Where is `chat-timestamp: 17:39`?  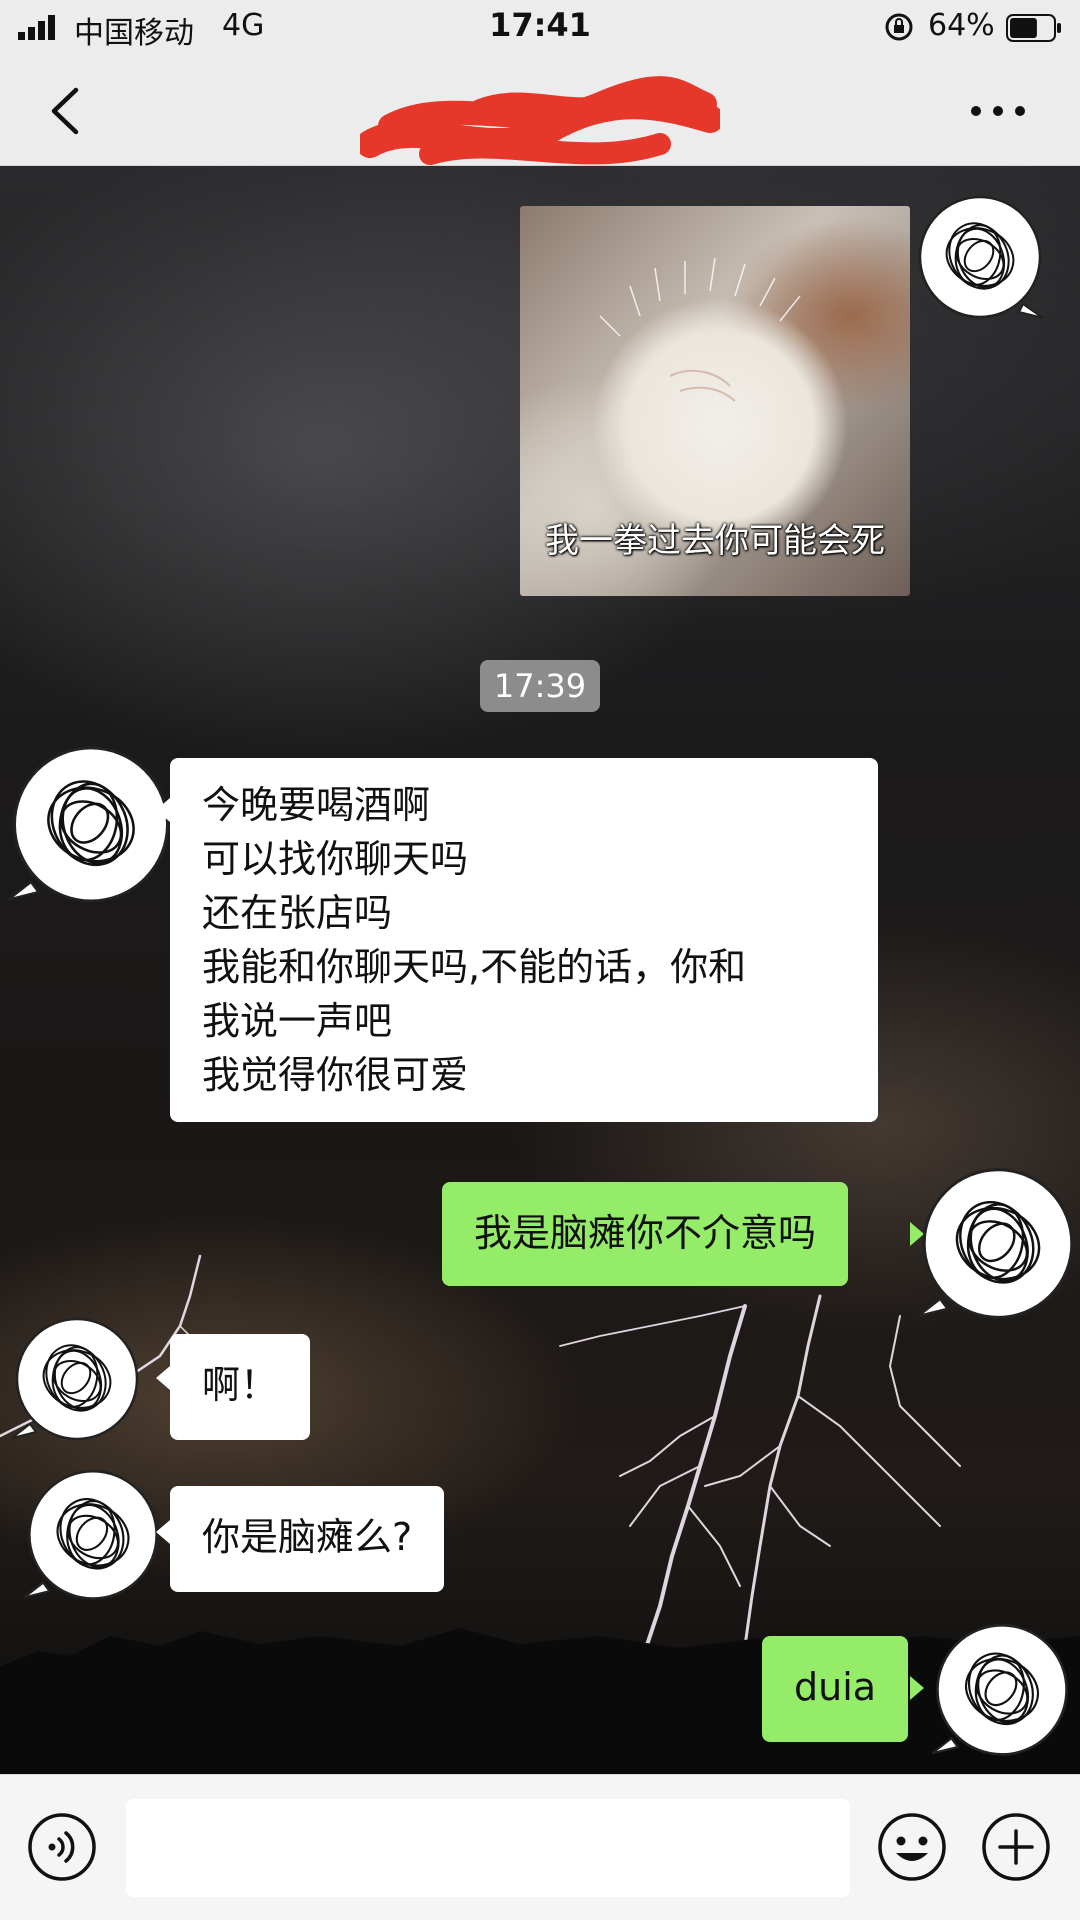
chat-timestamp: 17:39 is located at coordinates (540, 686).